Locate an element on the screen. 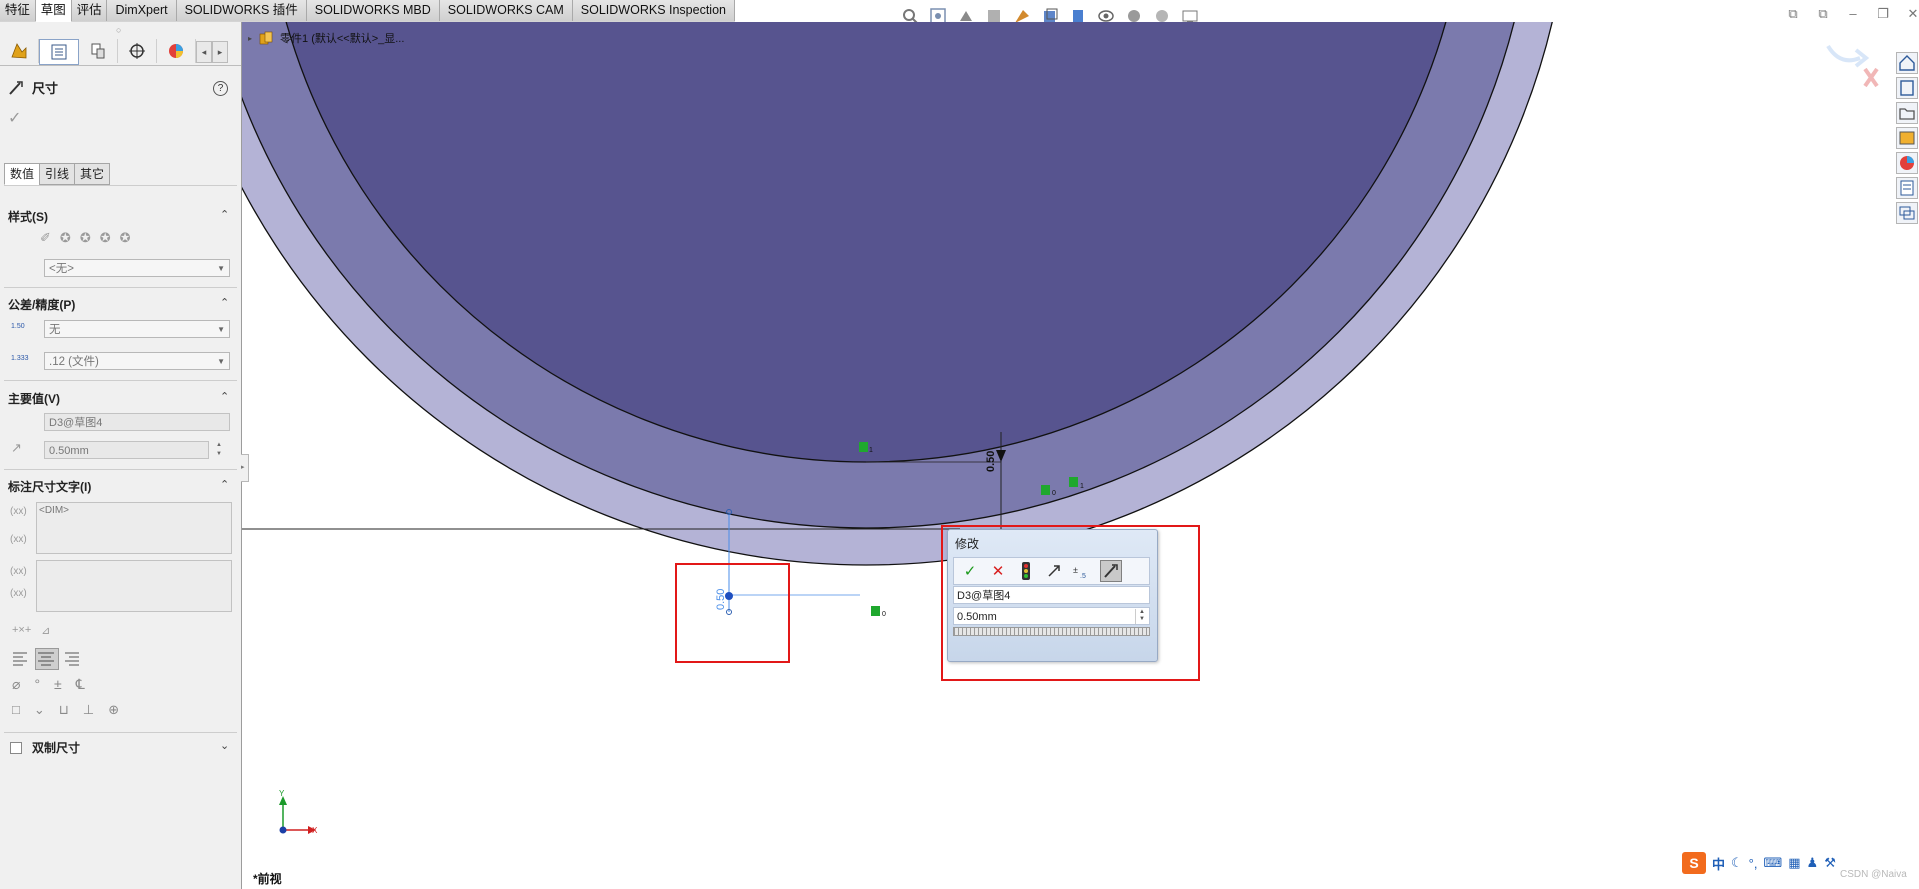 The height and width of the screenshot is (889, 1919). align-left-icon is located at coordinates (22, 659).